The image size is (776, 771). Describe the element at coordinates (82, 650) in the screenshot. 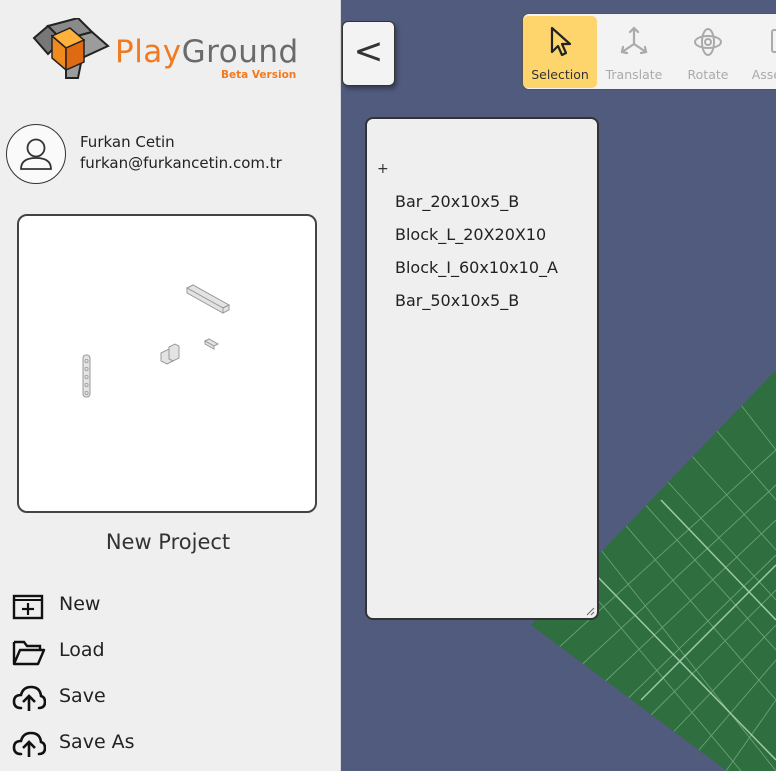

I see `load-label: Load` at that location.